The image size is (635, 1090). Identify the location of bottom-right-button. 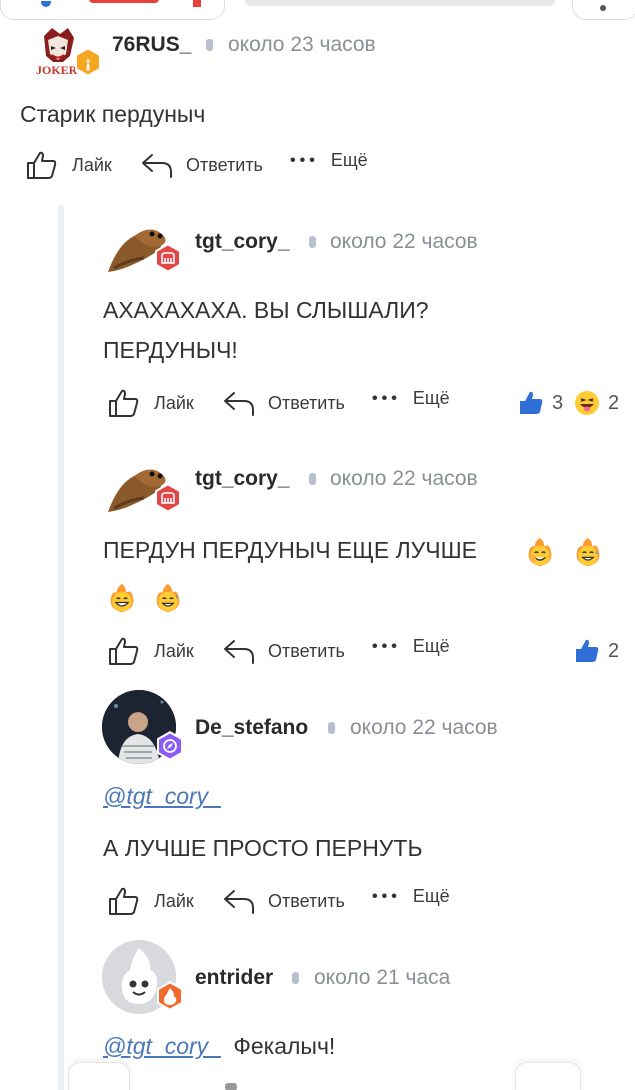
(548, 1076).